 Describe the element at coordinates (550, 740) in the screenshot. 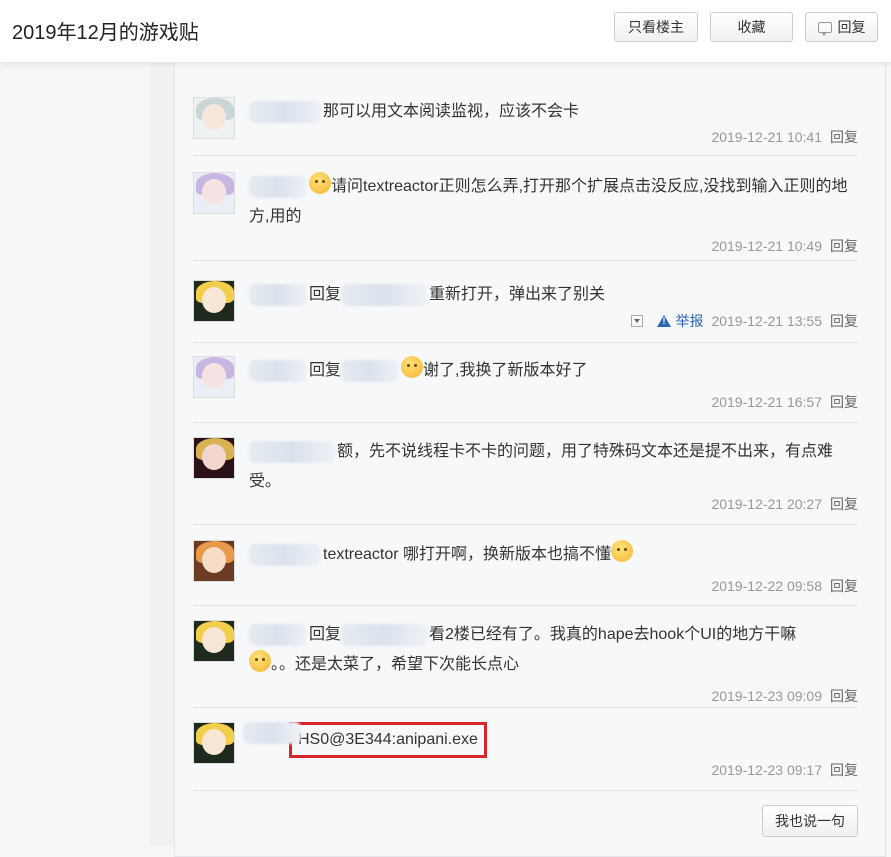

I see `reply-text: HS0@3E344:anipani.exe` at that location.